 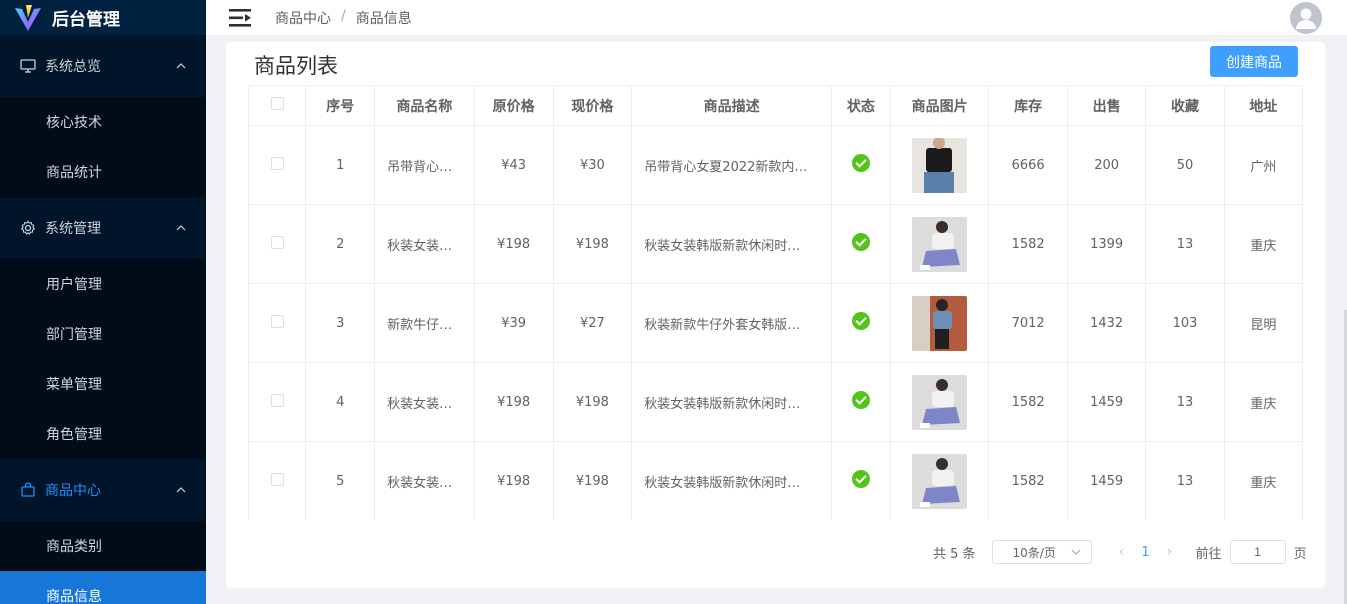 What do you see at coordinates (1306, 18) in the screenshot?
I see `avatar` at bounding box center [1306, 18].